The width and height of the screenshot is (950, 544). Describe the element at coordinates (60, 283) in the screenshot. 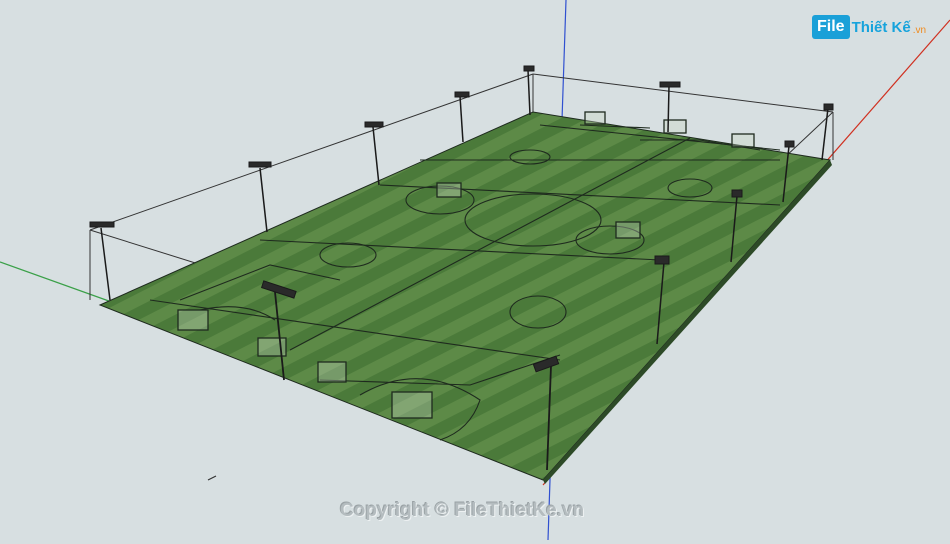

I see `axis-green` at that location.